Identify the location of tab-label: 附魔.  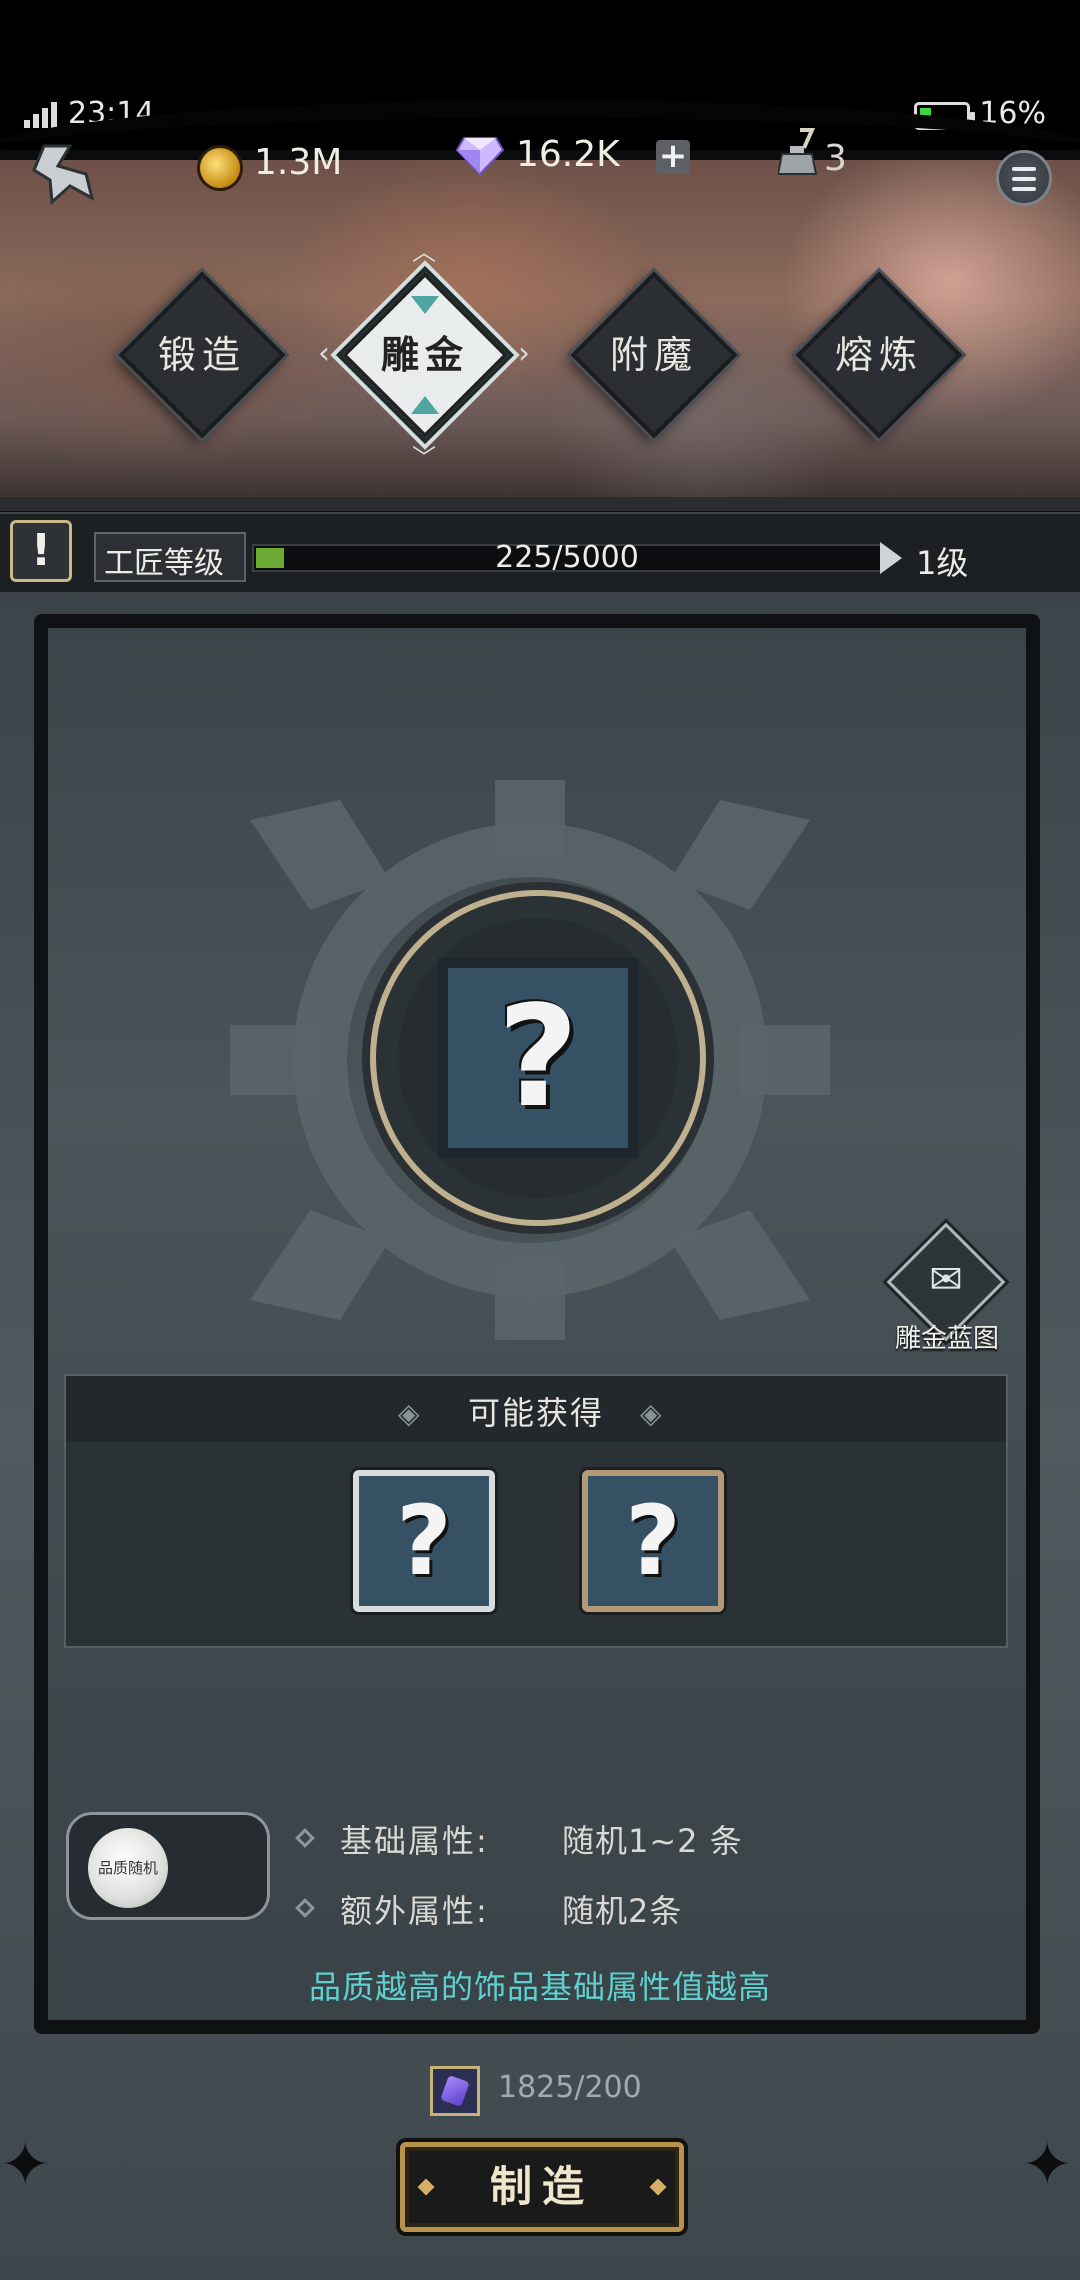
(653, 355).